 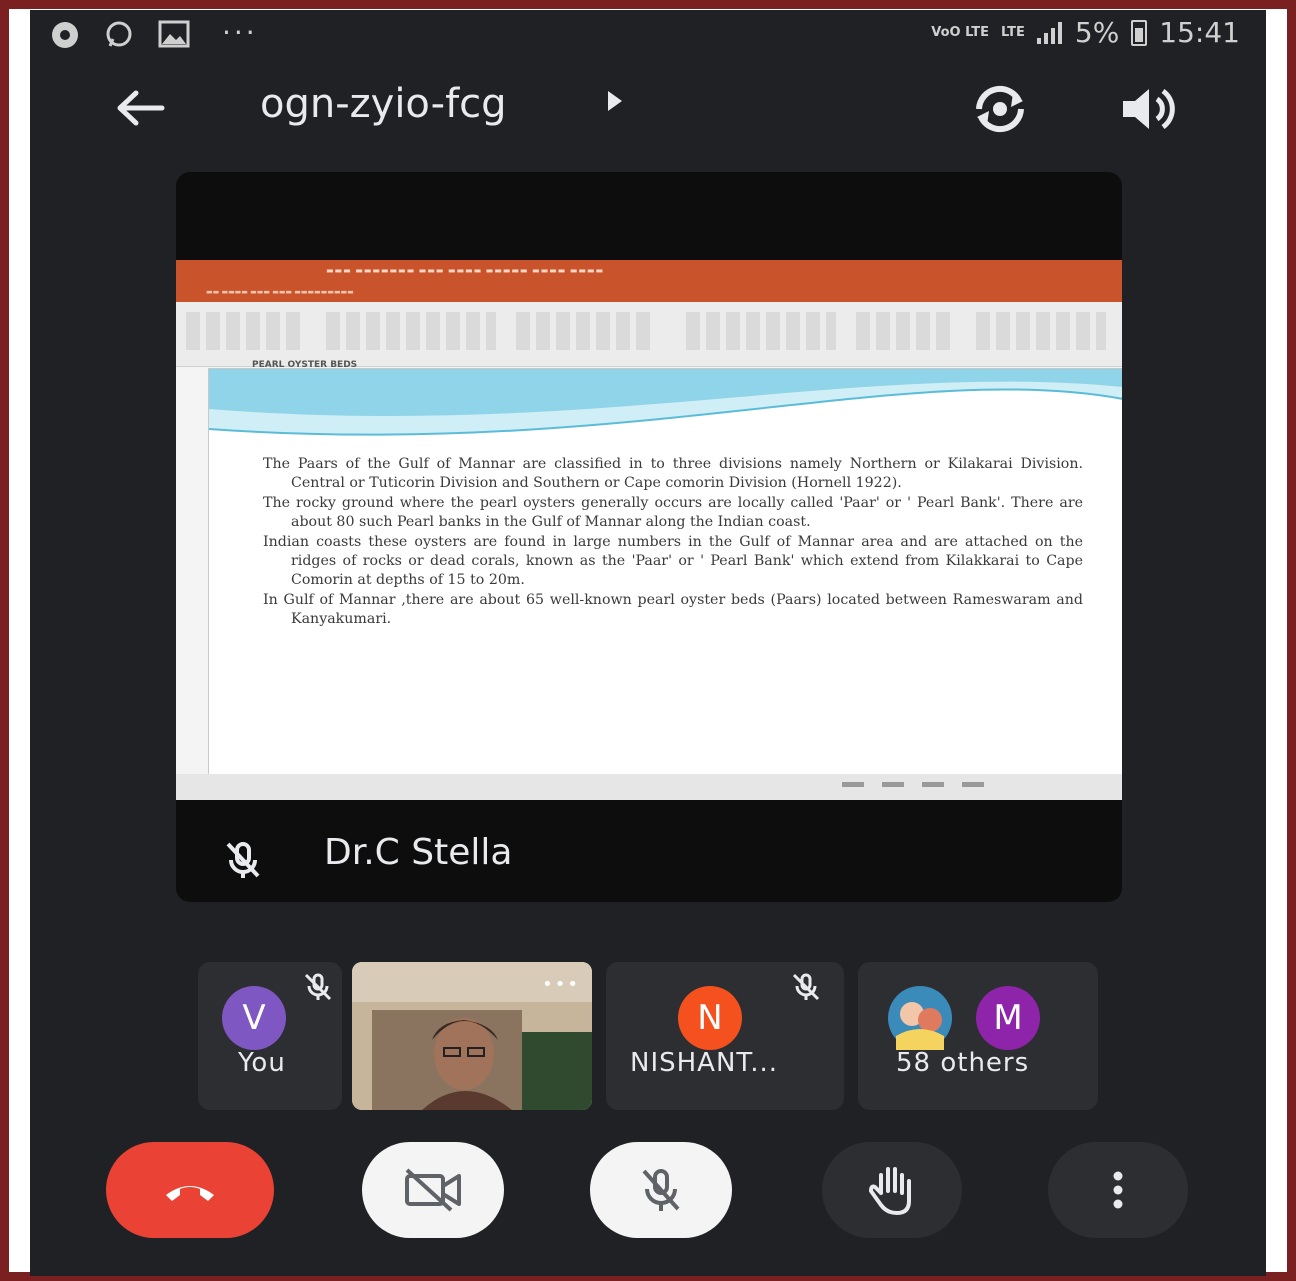 What do you see at coordinates (472, 1036) in the screenshot?
I see `participant-video-tile: •••` at bounding box center [472, 1036].